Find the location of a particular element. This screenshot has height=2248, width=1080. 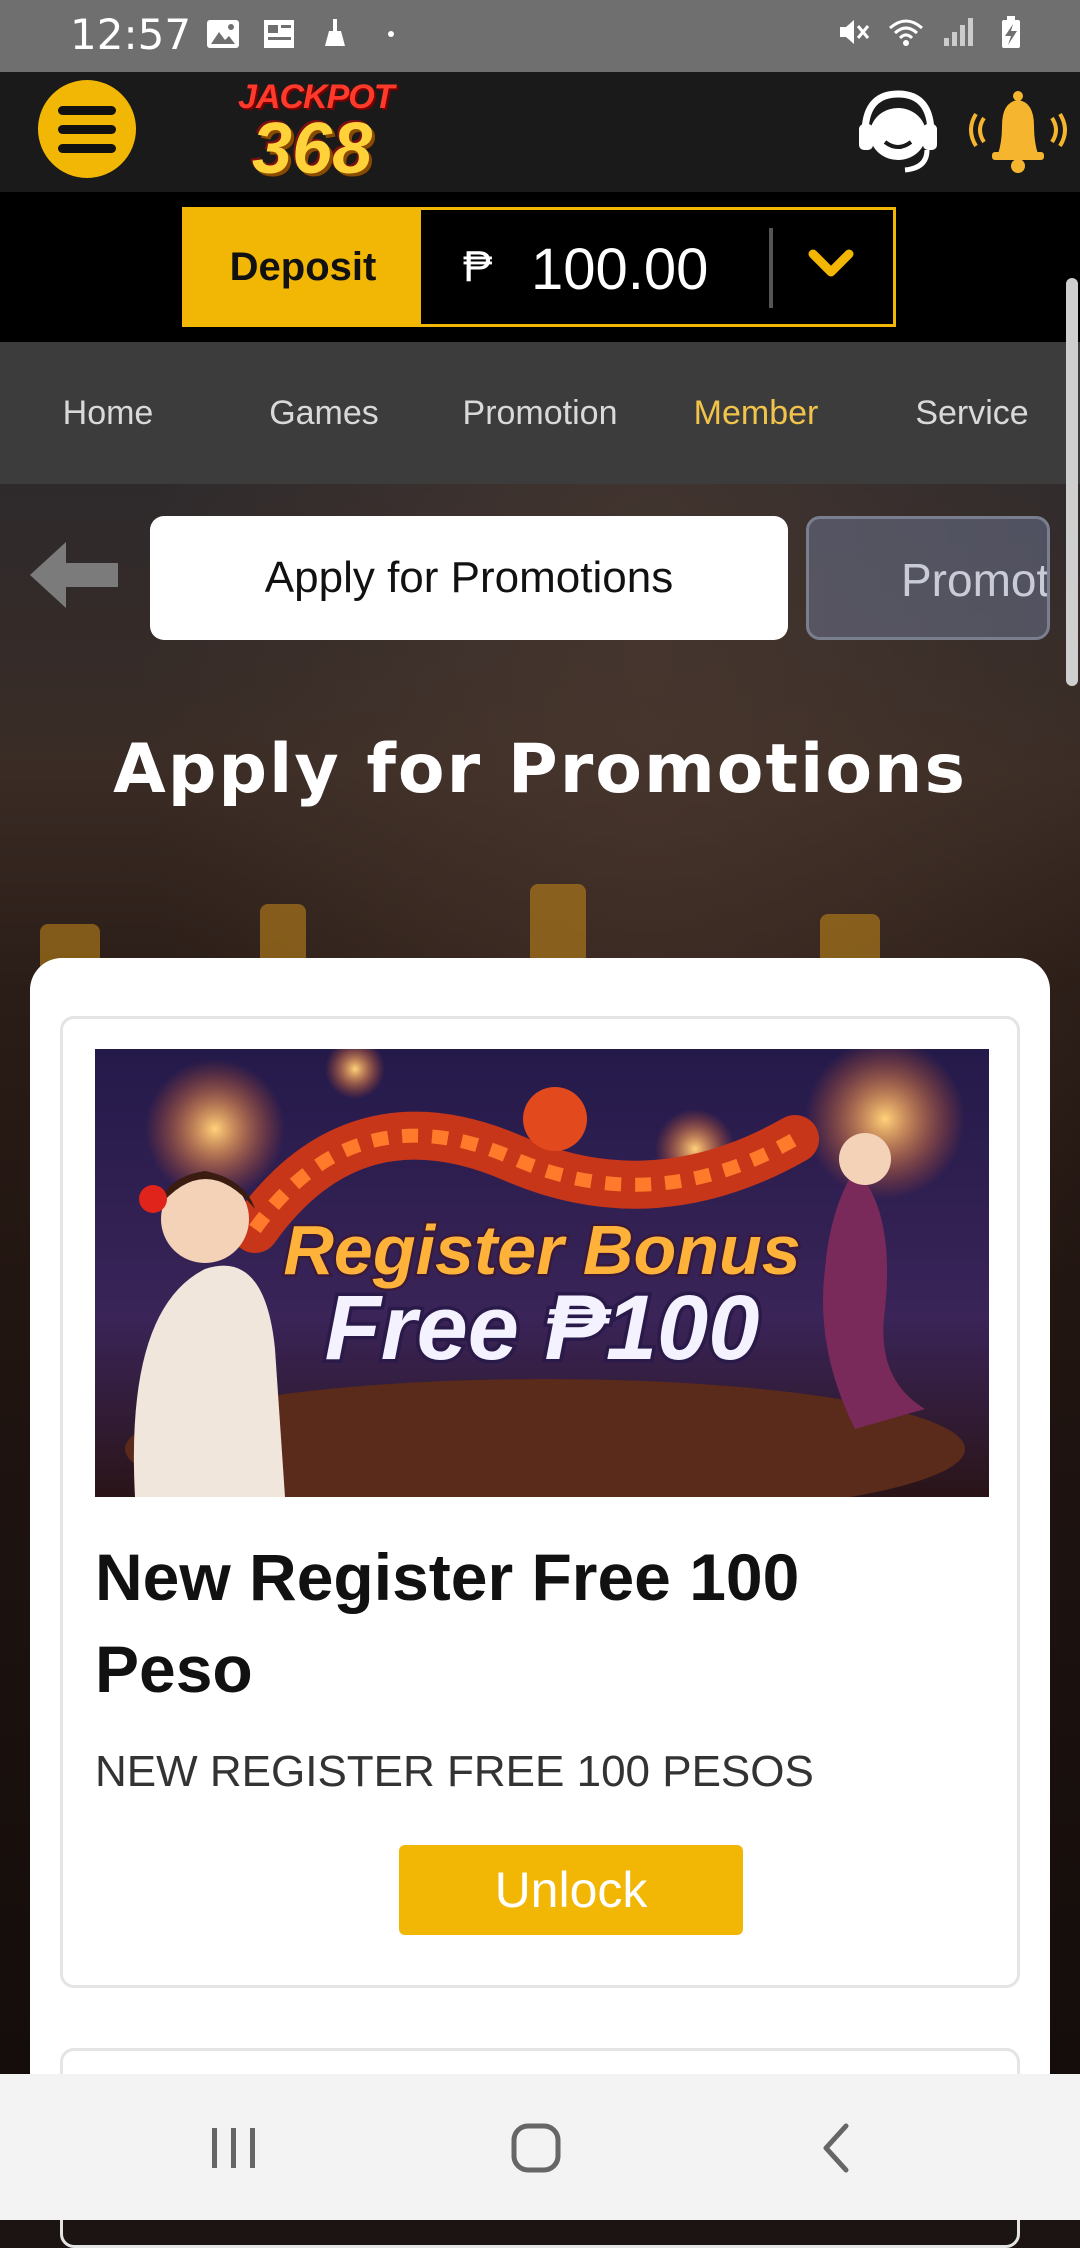

tab-service: Service is located at coordinates (972, 413).